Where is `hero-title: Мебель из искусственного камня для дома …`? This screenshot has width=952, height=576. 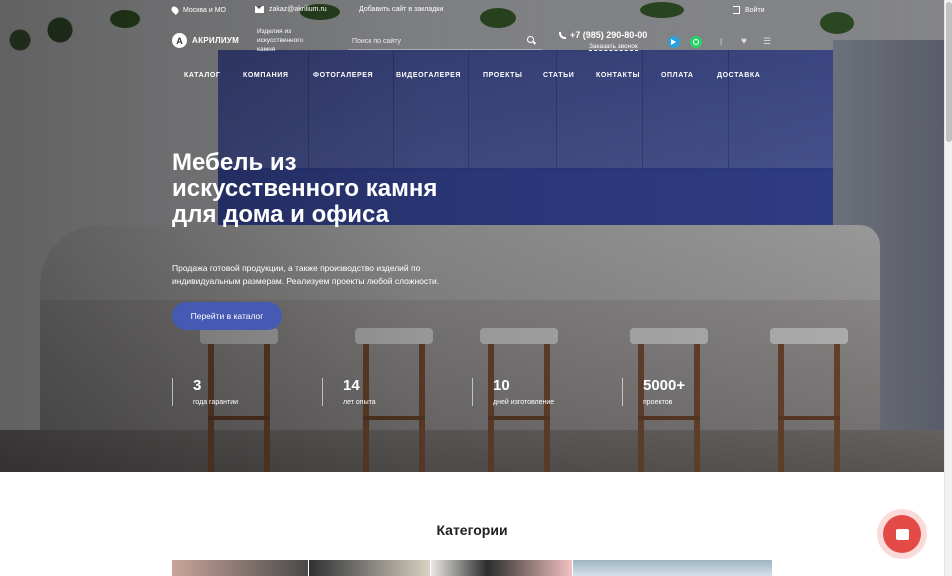 hero-title: Мебель из искусственного камня для дома … is located at coordinates (305, 188).